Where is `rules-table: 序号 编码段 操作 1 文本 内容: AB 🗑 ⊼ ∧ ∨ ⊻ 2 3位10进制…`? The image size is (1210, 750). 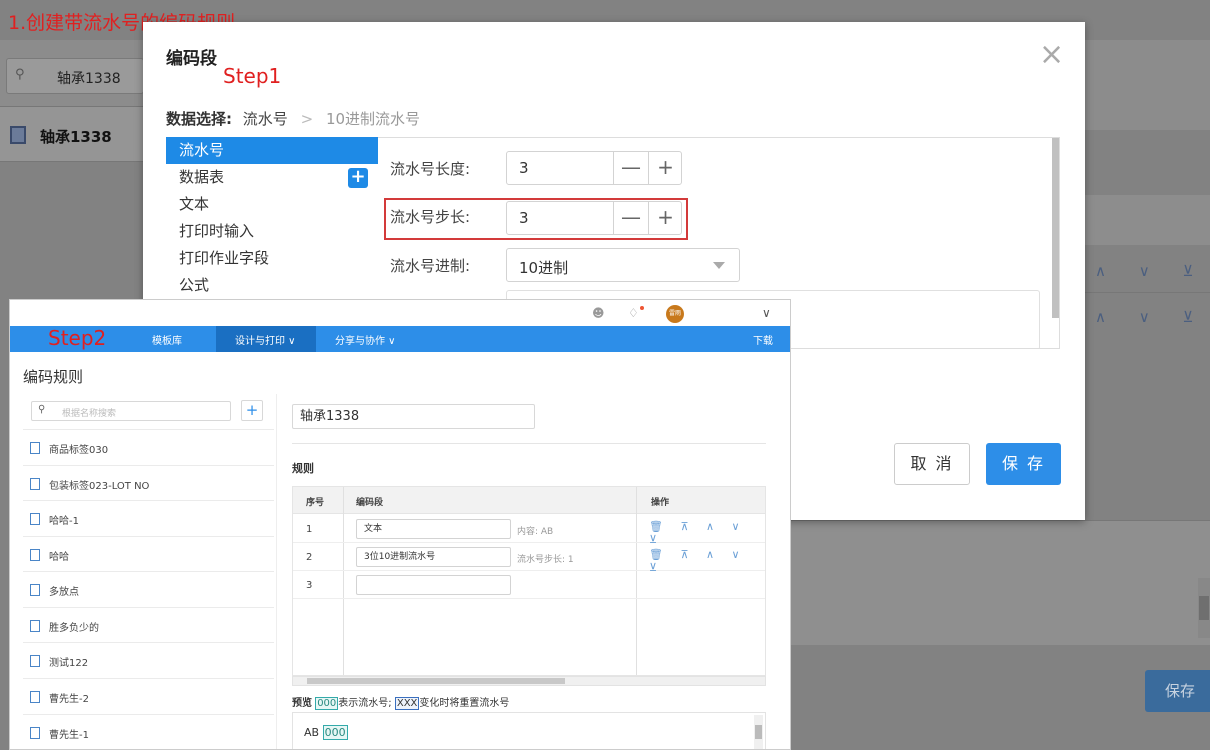 rules-table: 序号 编码段 操作 1 文本 内容: AB 🗑 ⊼ ∧ ∨ ⊻ 2 3位10进制… is located at coordinates (529, 581).